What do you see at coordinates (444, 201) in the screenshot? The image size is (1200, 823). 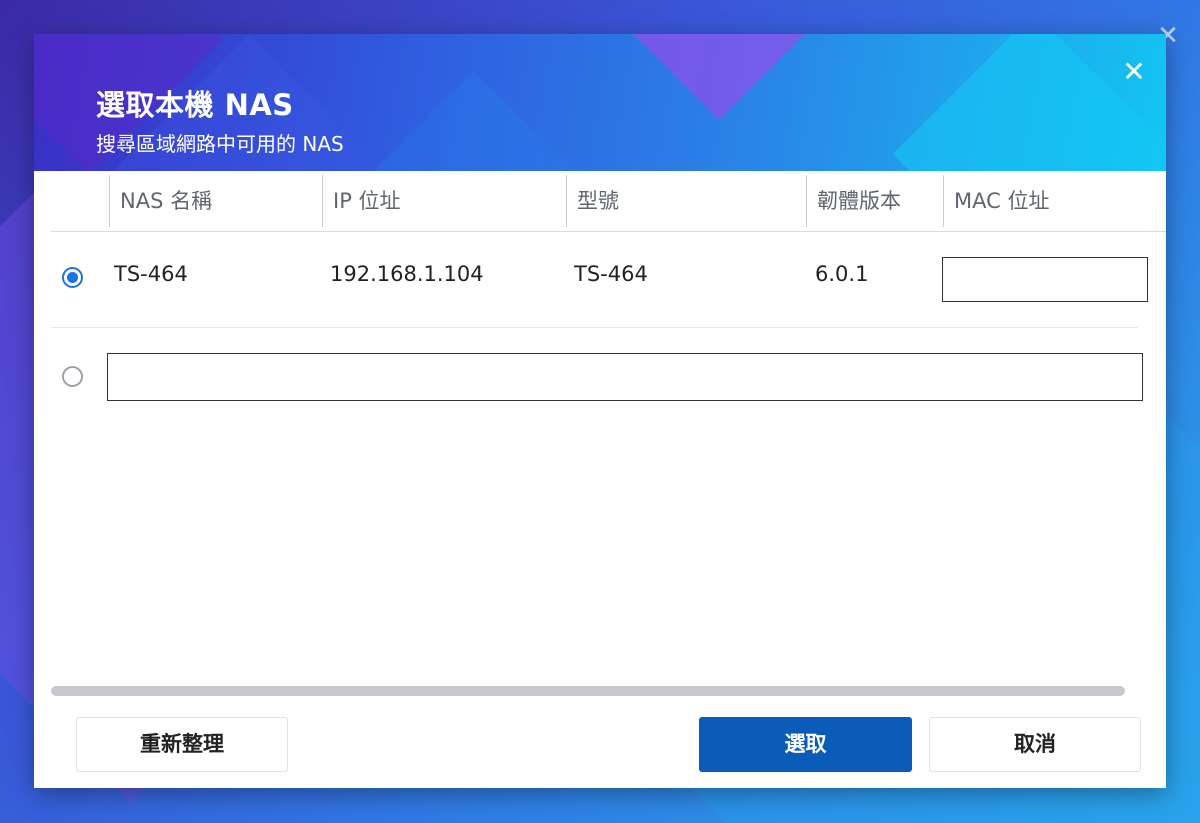 I see `column-header-ip: IP 位址` at bounding box center [444, 201].